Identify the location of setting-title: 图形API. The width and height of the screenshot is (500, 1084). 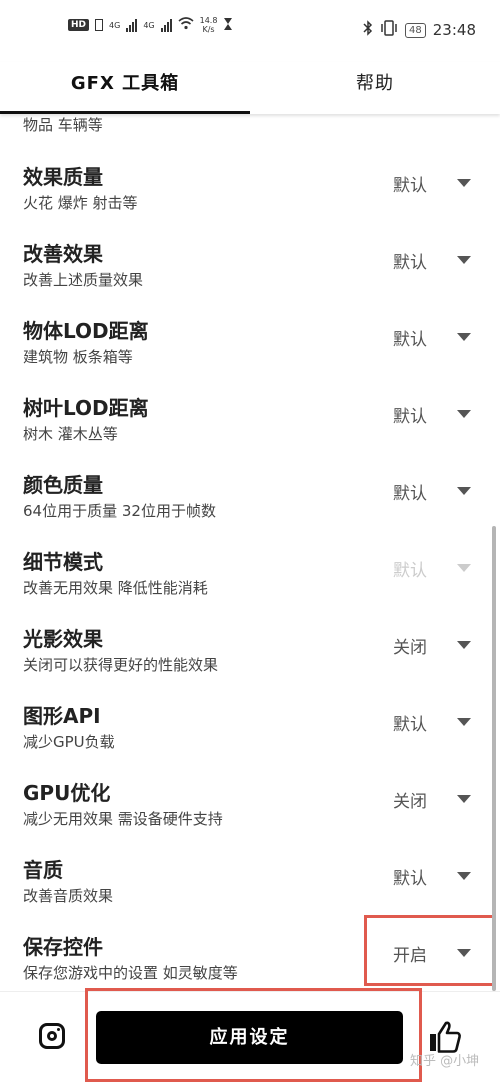
(62, 716).